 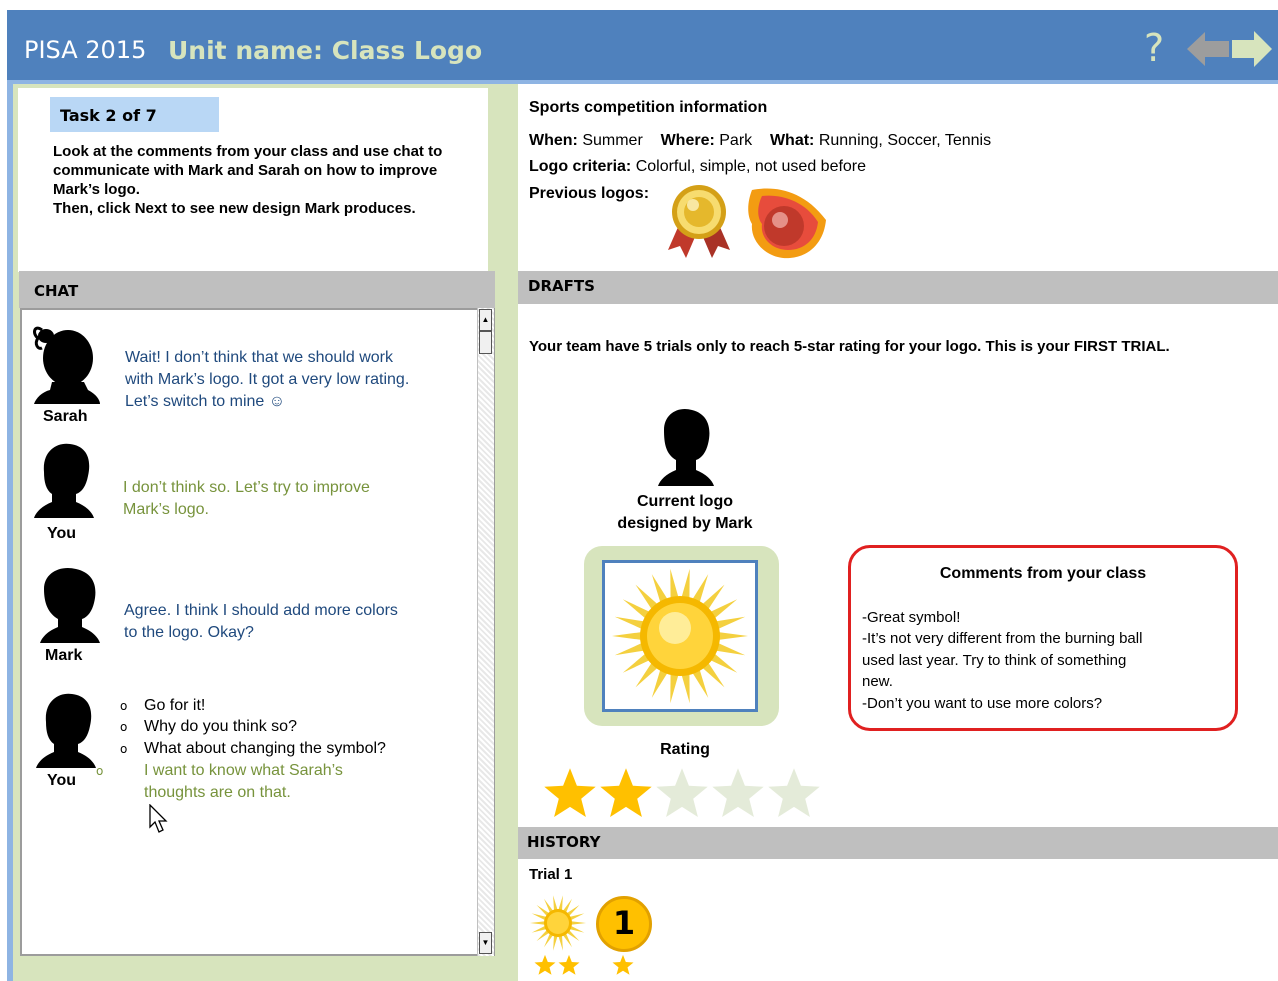 I want to click on info-previous: Previous logos:, so click(x=589, y=194).